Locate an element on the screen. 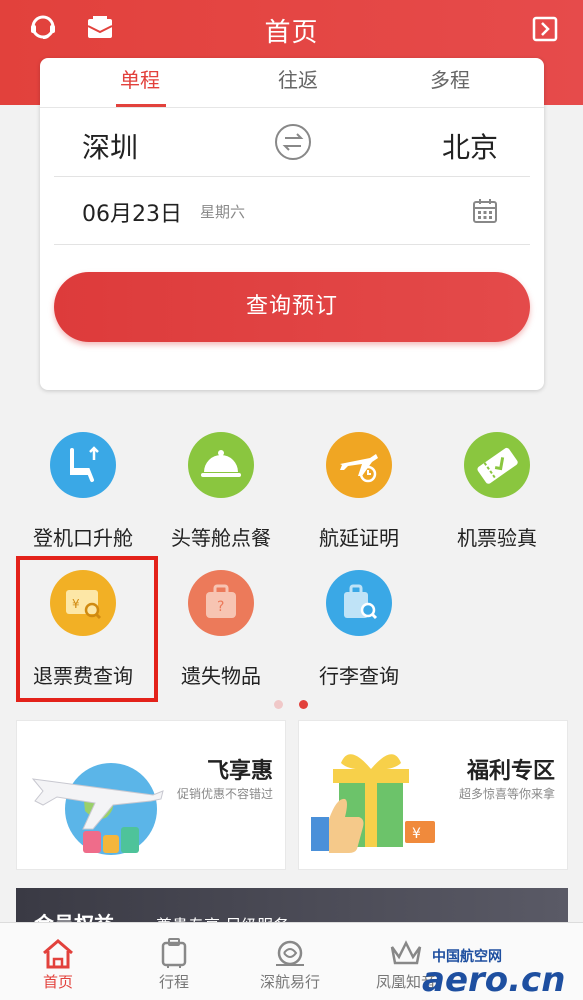 The height and width of the screenshot is (1000, 583). service-delay-certificate: 航延证明 is located at coordinates (359, 491).